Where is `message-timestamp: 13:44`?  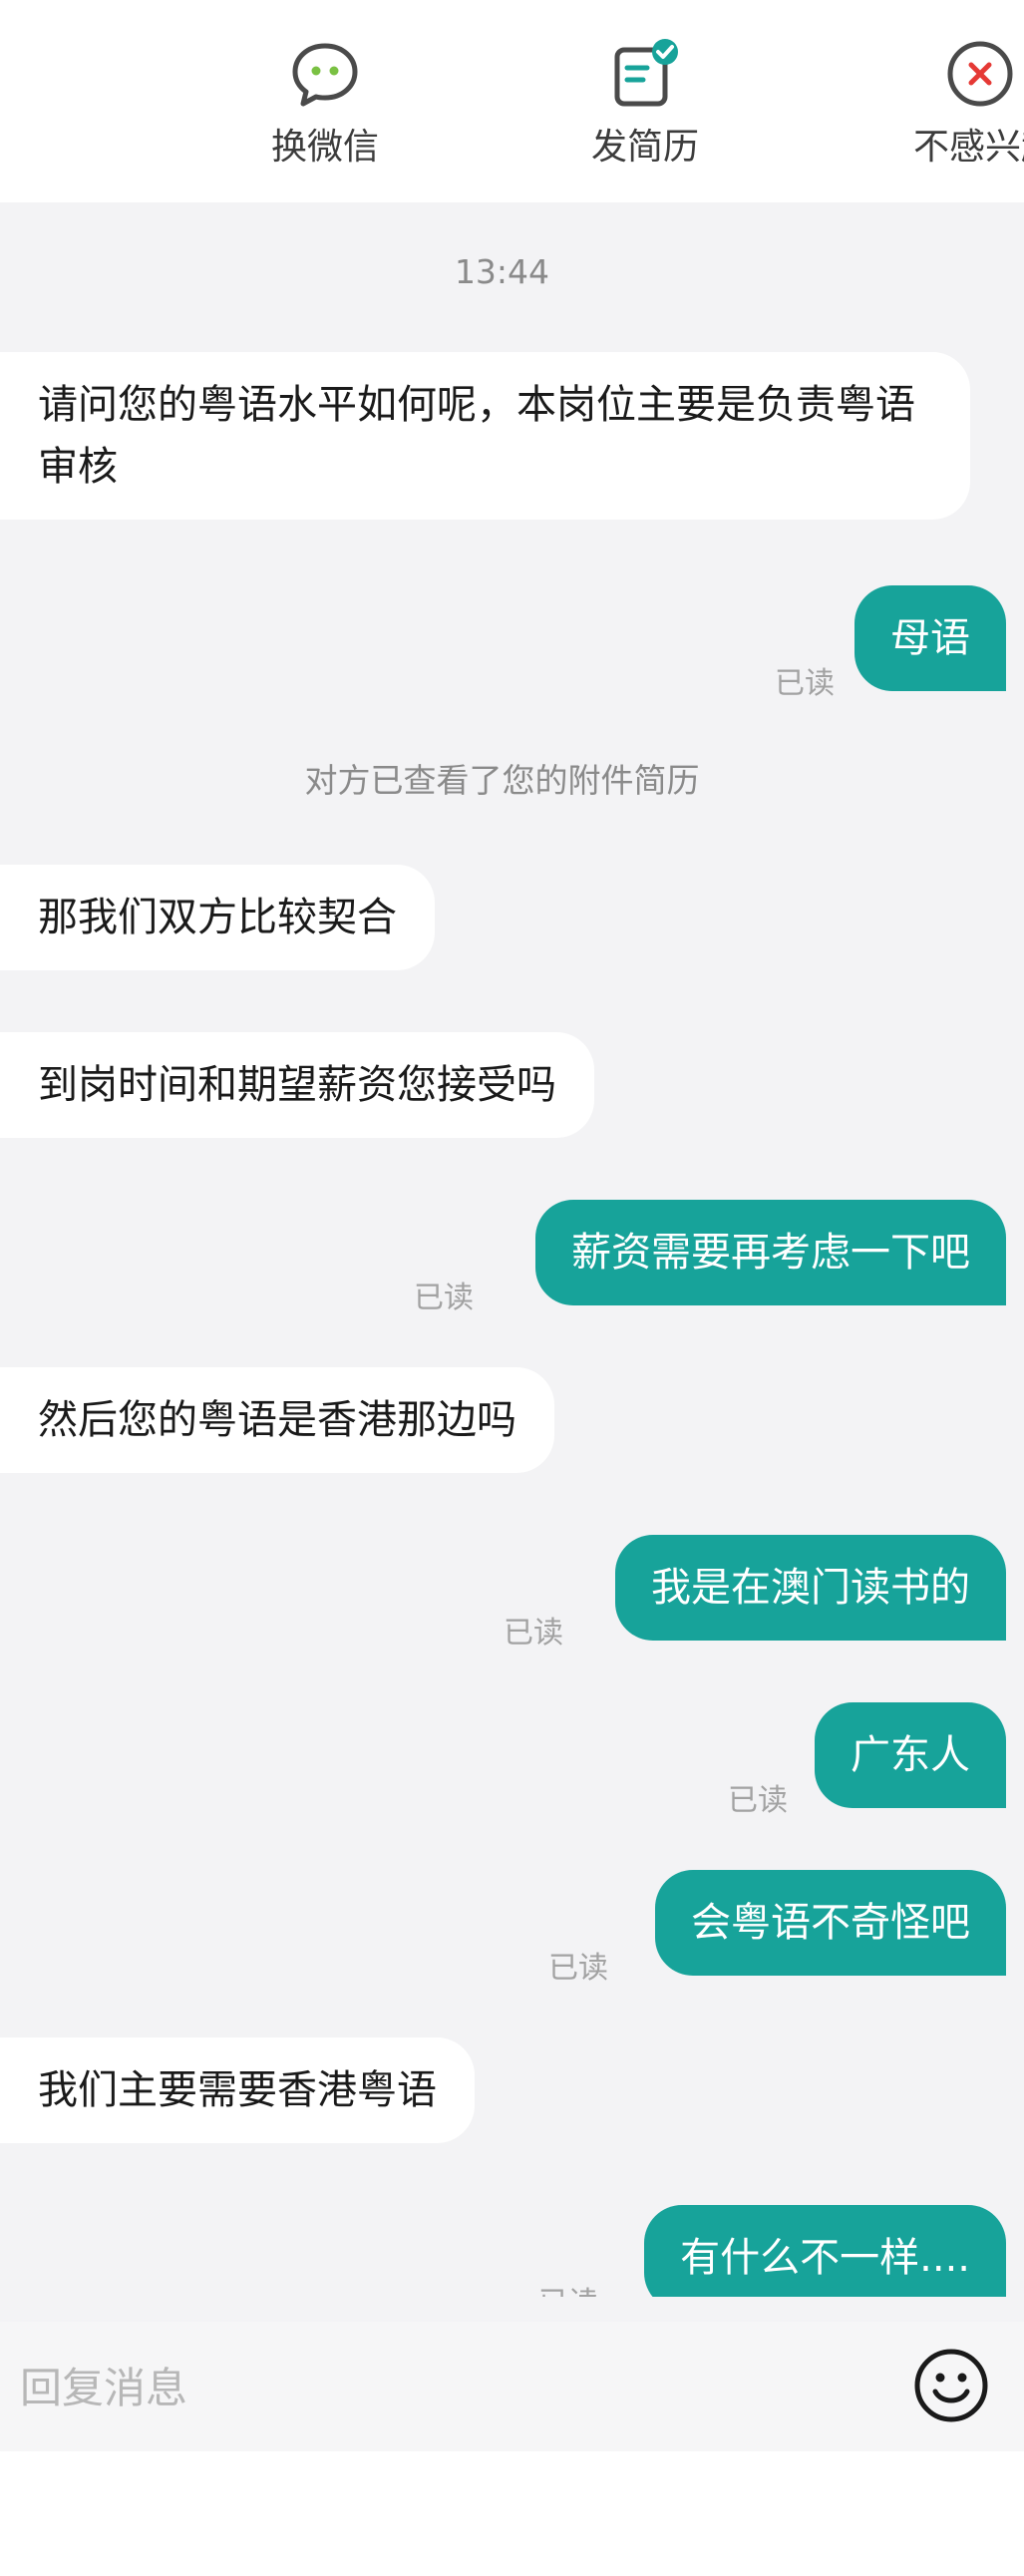
message-timestamp: 13:44 is located at coordinates (502, 271).